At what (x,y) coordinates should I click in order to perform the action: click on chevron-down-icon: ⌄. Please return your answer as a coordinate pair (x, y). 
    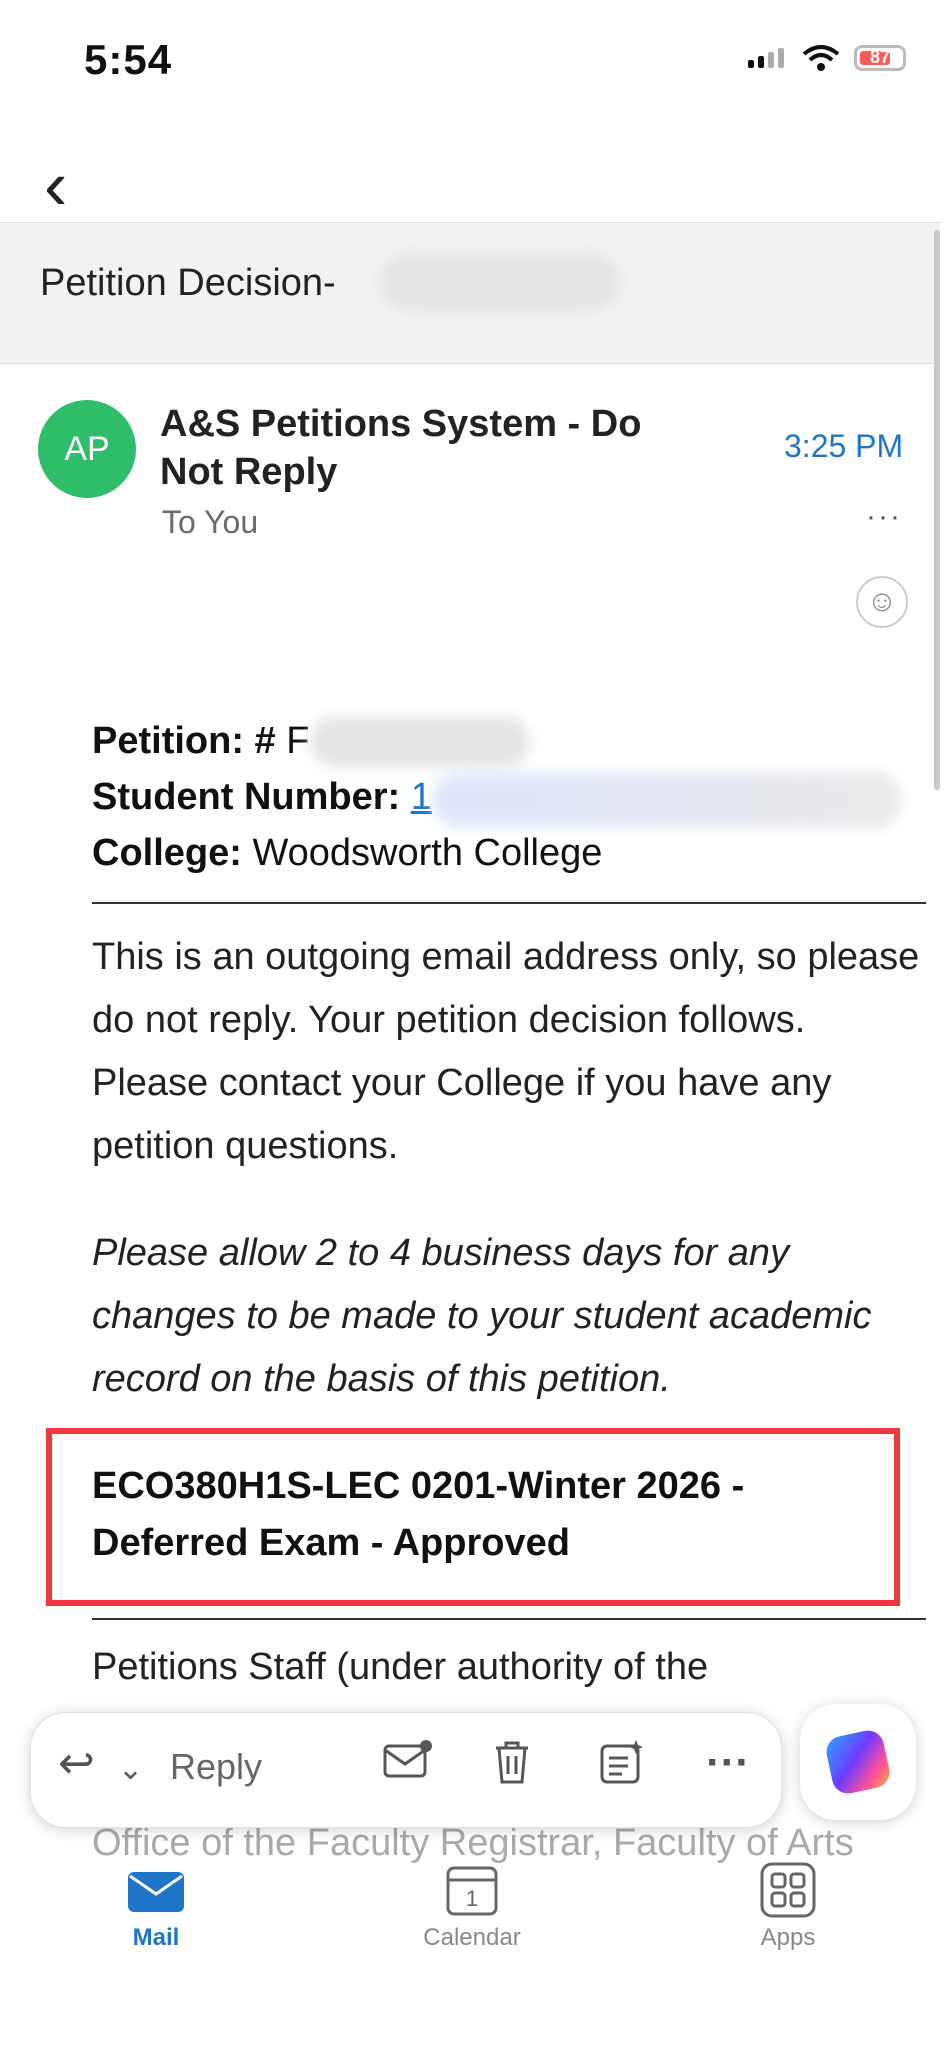
    Looking at the image, I should click on (130, 1769).